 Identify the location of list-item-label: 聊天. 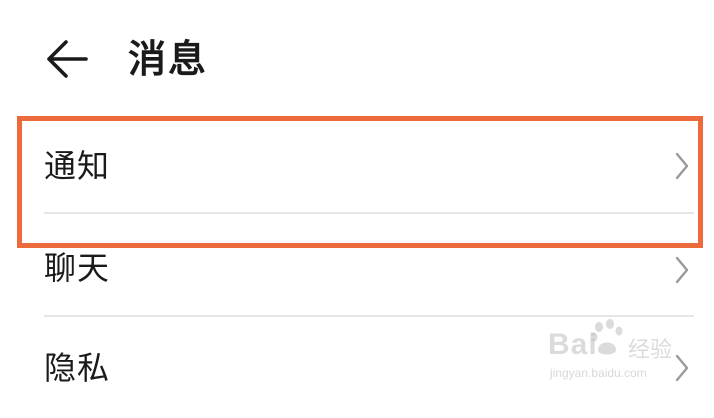
(77, 268).